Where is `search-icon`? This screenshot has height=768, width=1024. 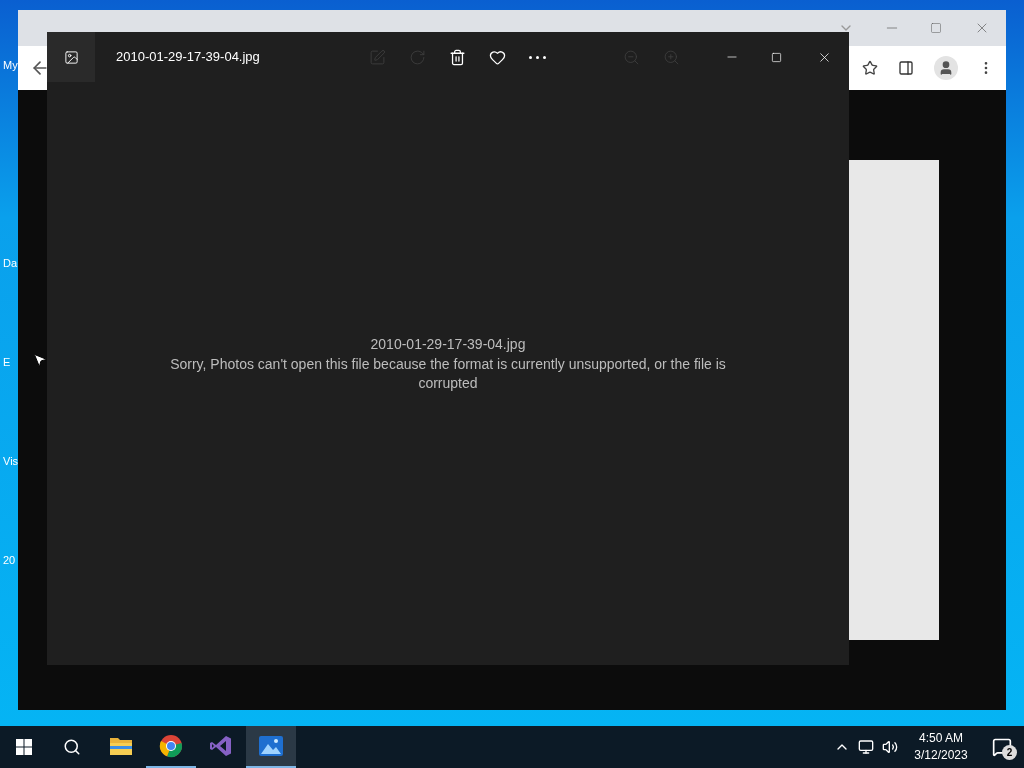
search-icon is located at coordinates (72, 747).